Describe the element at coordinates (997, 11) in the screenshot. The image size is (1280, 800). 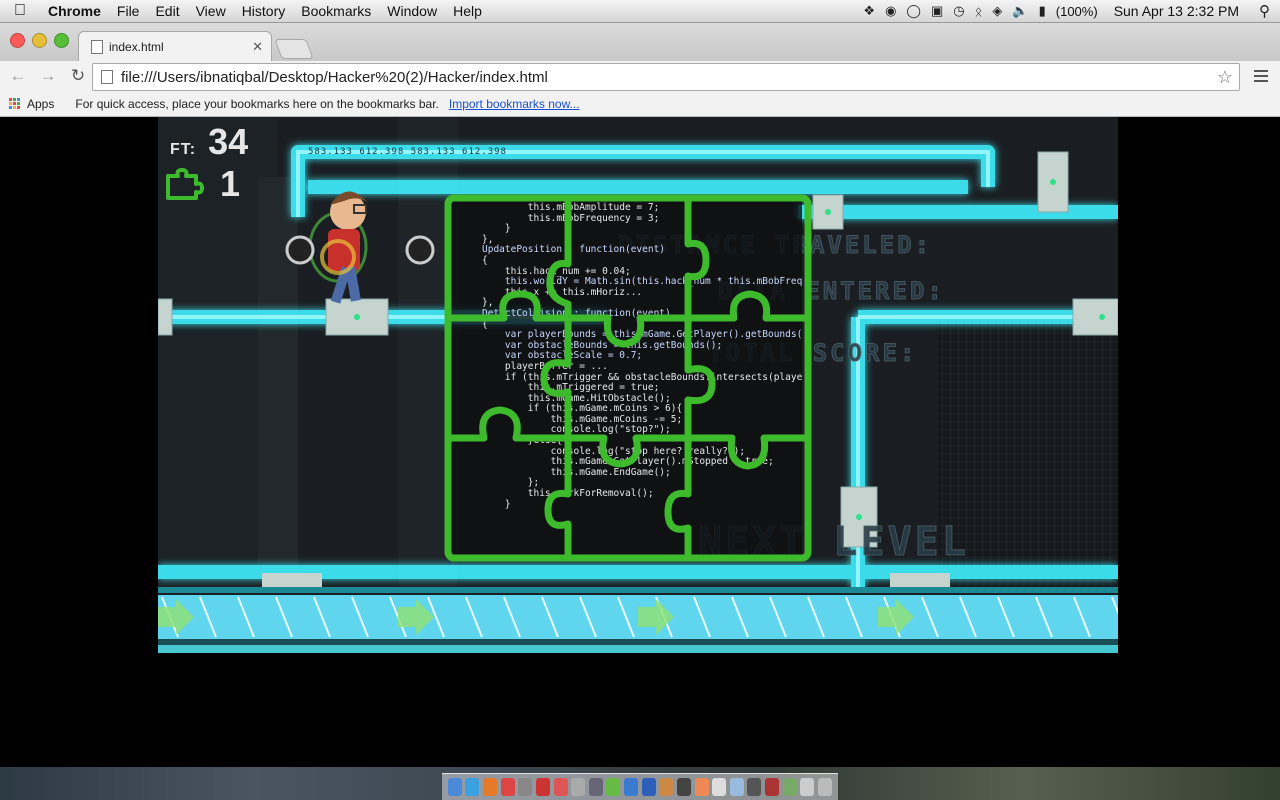
I see `wifi-icon: ◈` at that location.